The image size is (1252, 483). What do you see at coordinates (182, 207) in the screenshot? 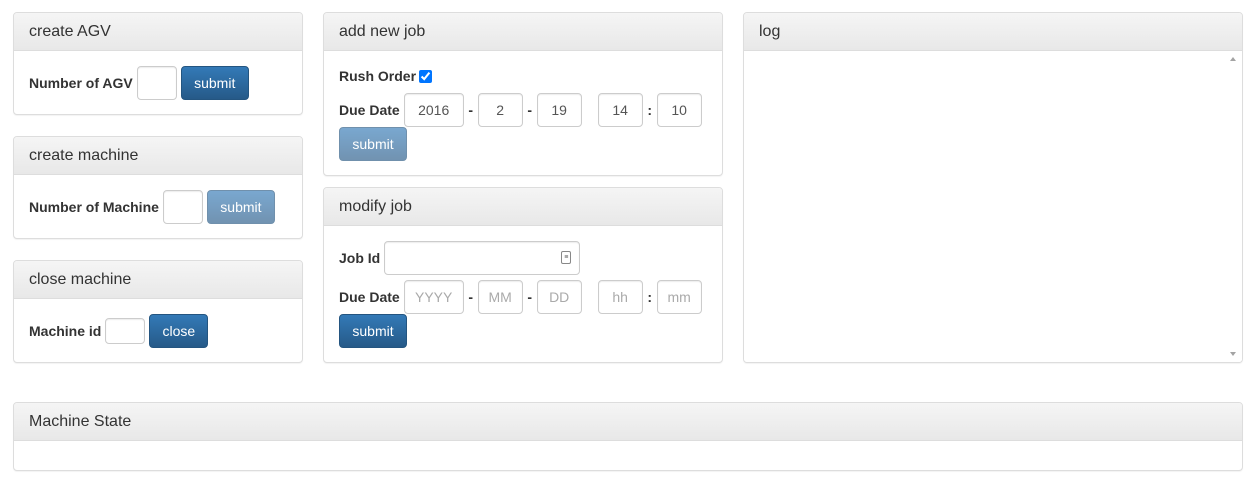
I see `machine-count-input` at bounding box center [182, 207].